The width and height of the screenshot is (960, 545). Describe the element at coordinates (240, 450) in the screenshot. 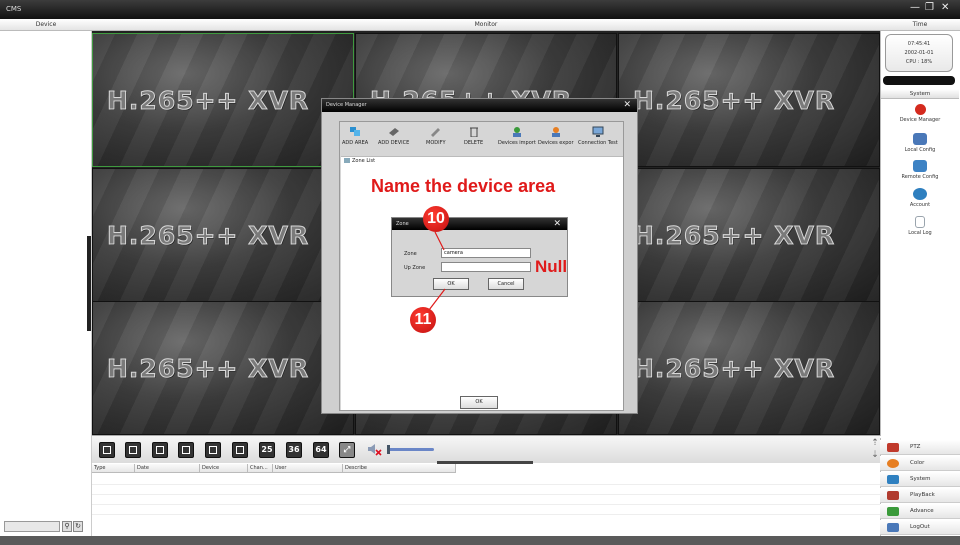

I see `layout-16-button` at that location.